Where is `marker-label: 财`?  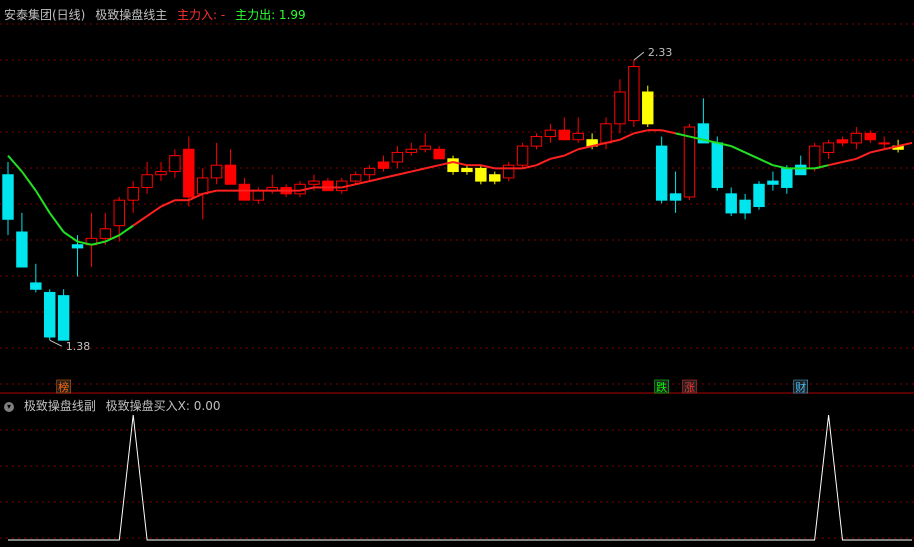
marker-label: 财 is located at coordinates (800, 387).